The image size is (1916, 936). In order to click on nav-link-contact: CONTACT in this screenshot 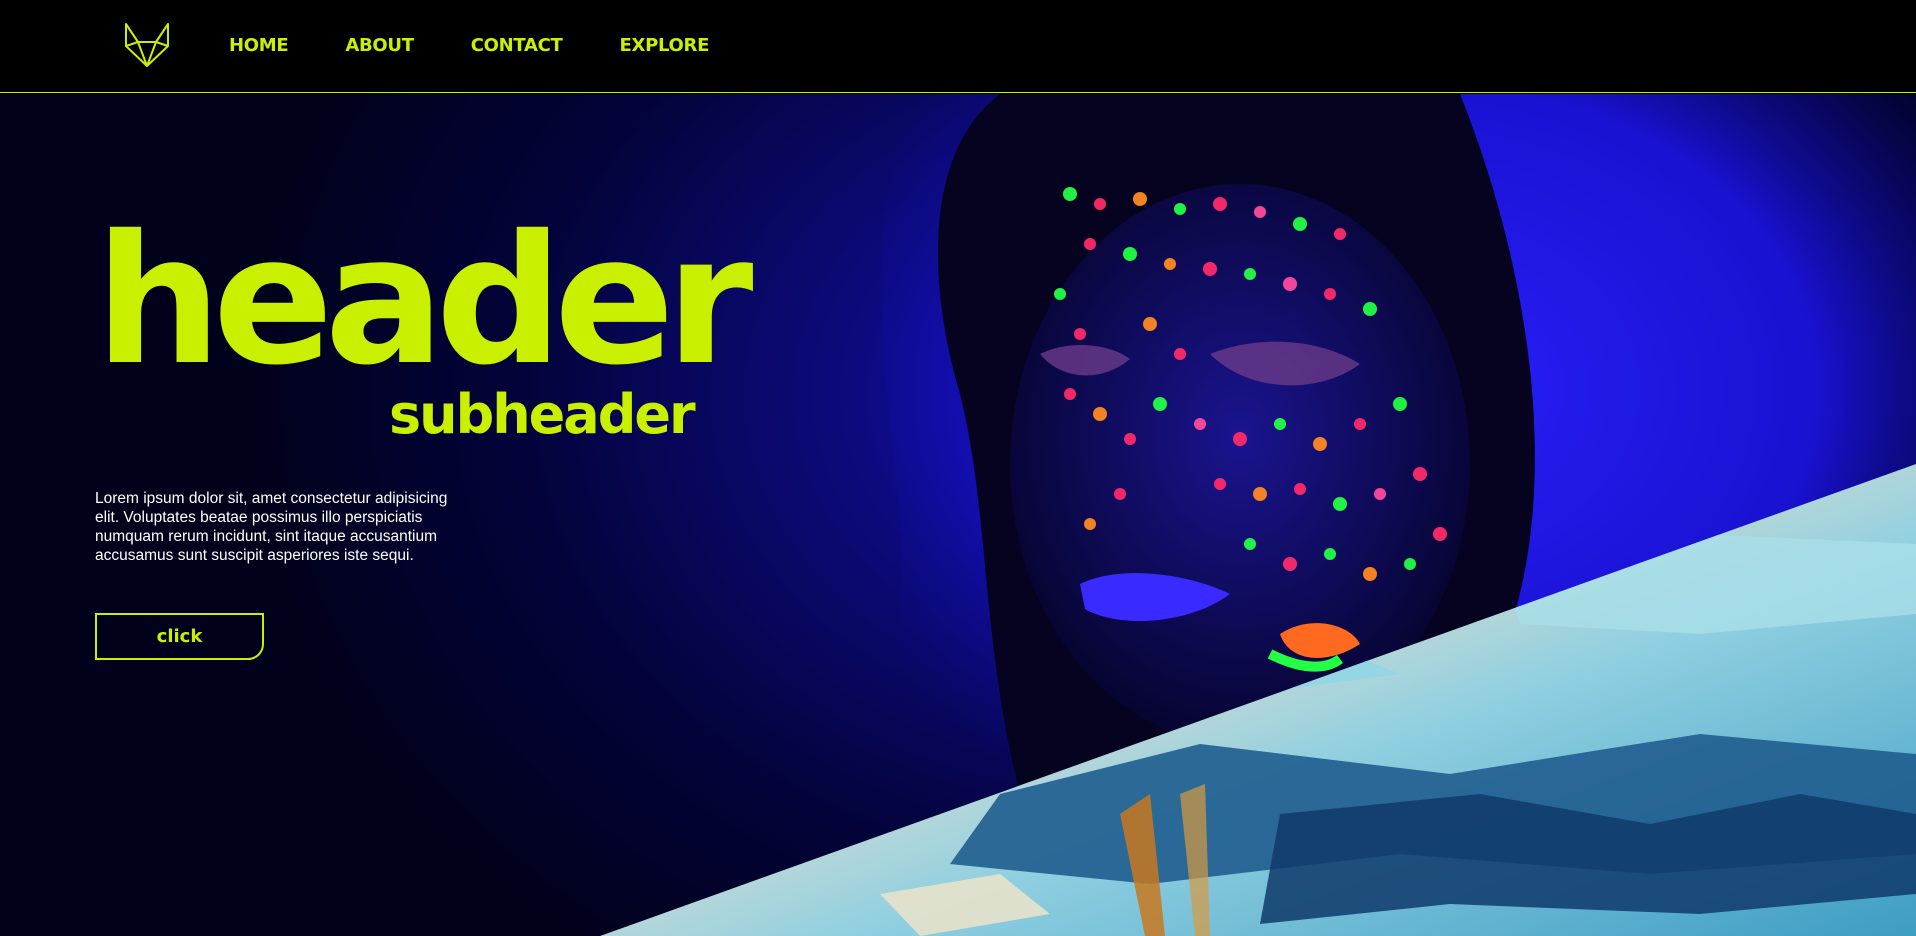, I will do `click(517, 46)`.